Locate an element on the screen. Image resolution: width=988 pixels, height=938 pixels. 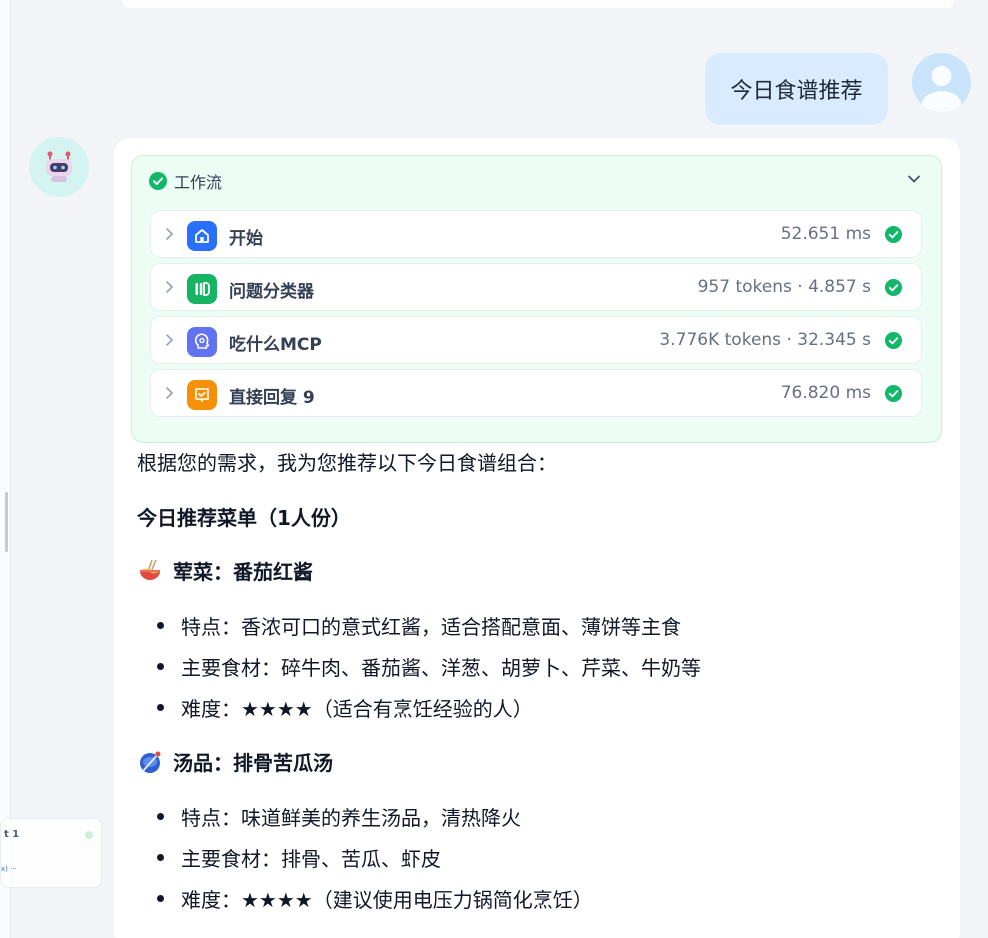
user-message-text: 今日食谱推荐 is located at coordinates (796, 91).